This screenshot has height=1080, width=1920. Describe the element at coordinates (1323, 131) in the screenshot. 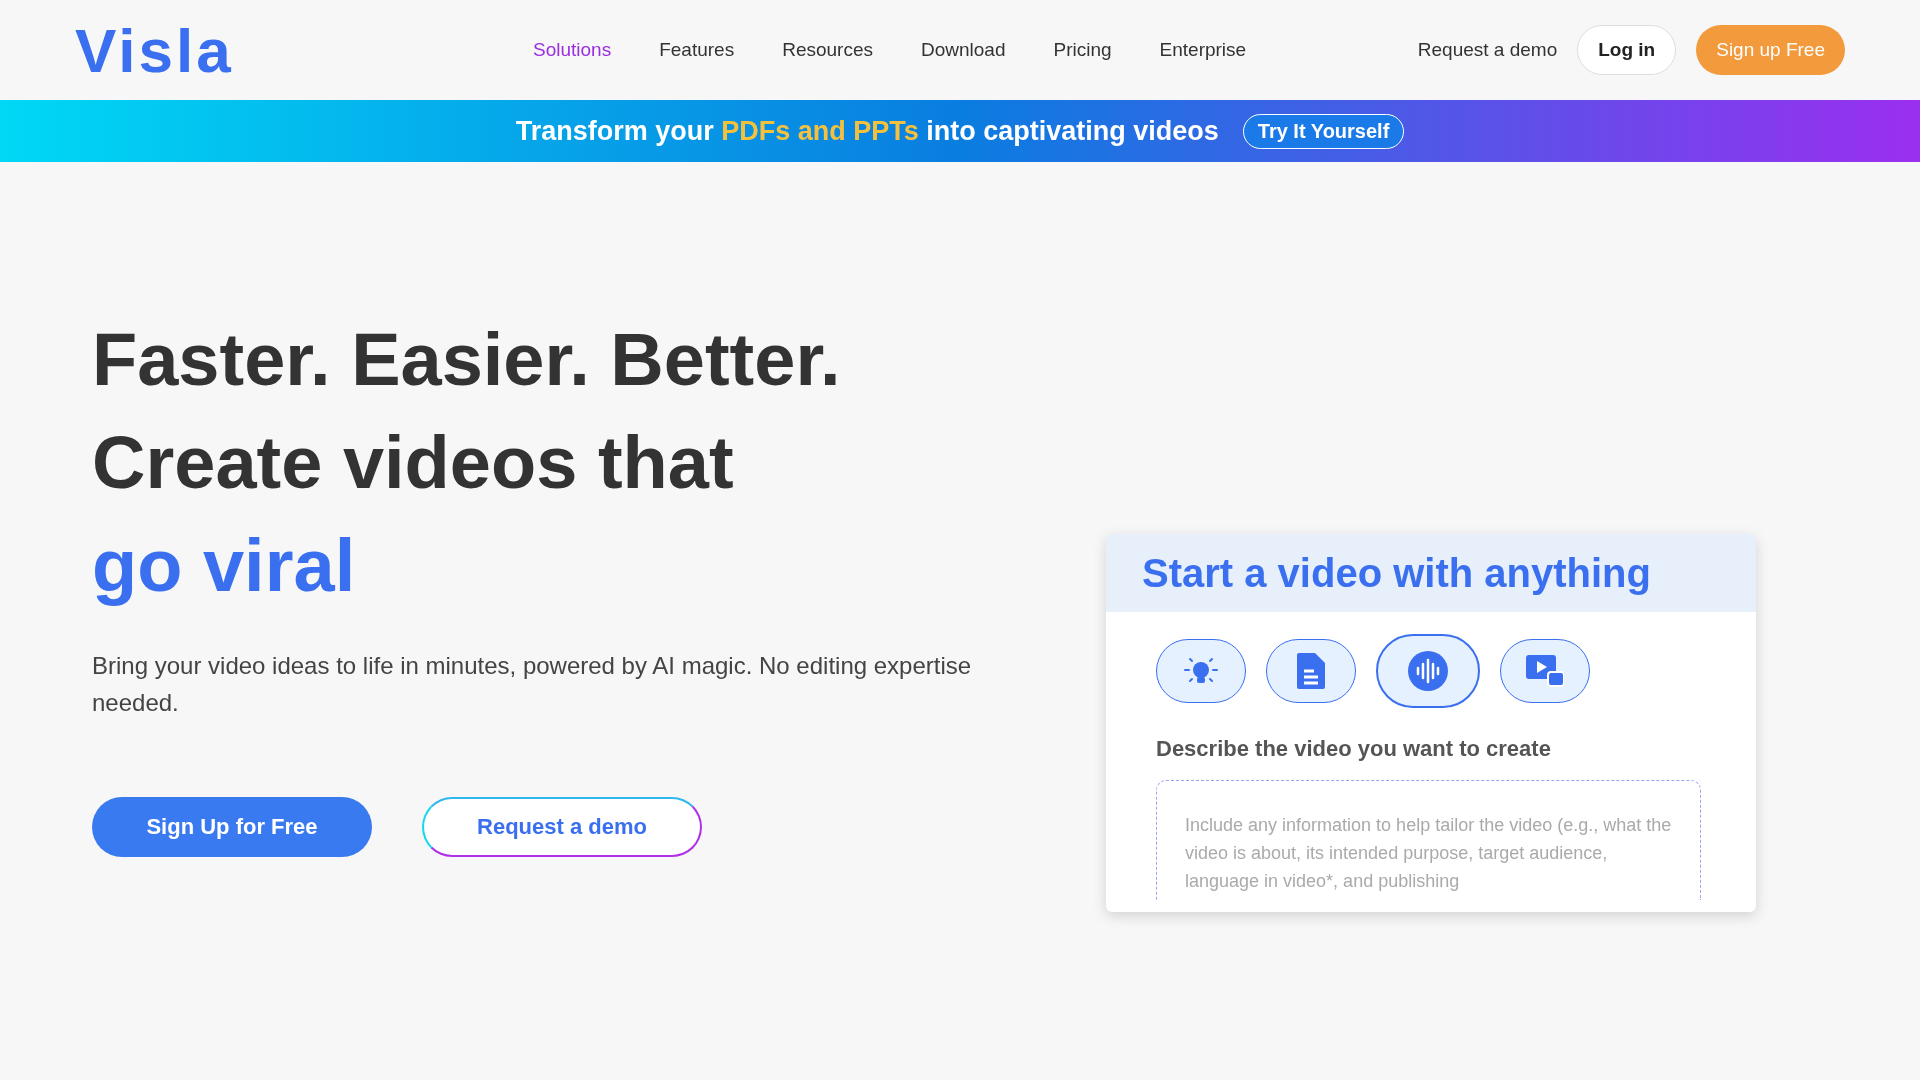

I see `try-it-button: Try It Yourself` at that location.